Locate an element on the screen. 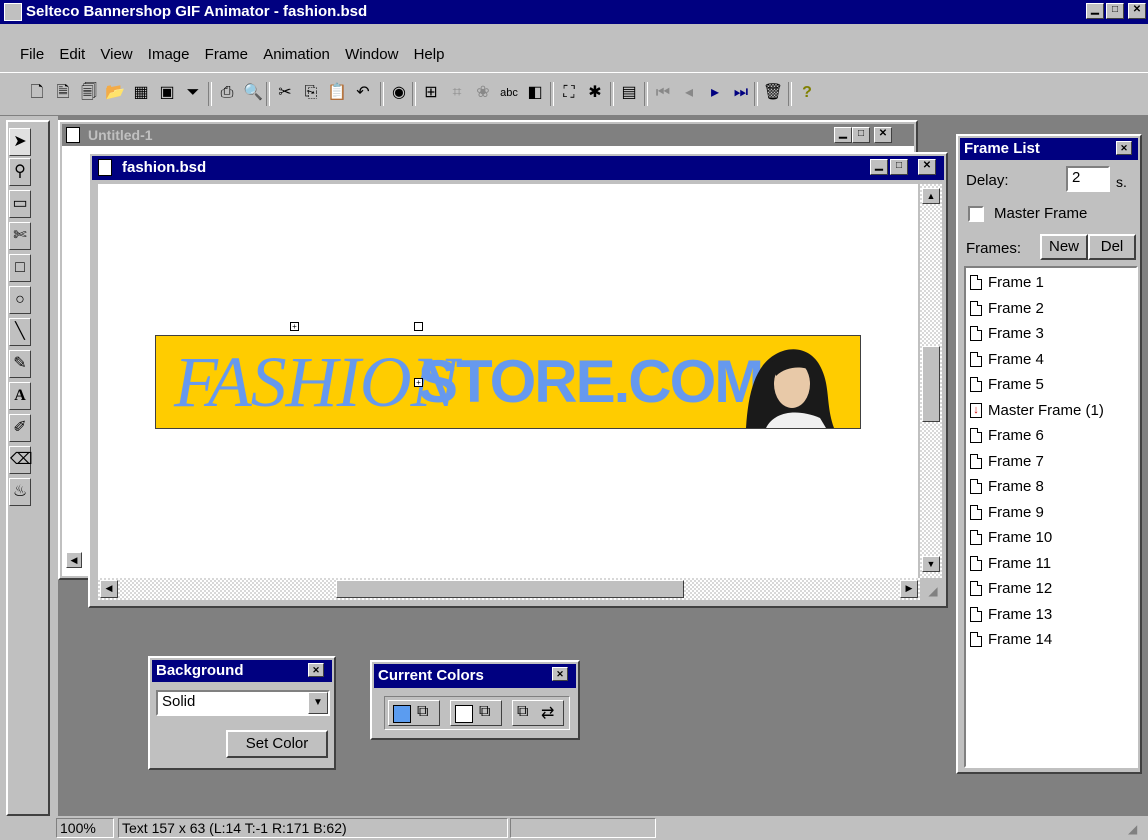  paste-icon: 📋 is located at coordinates (337, 93).